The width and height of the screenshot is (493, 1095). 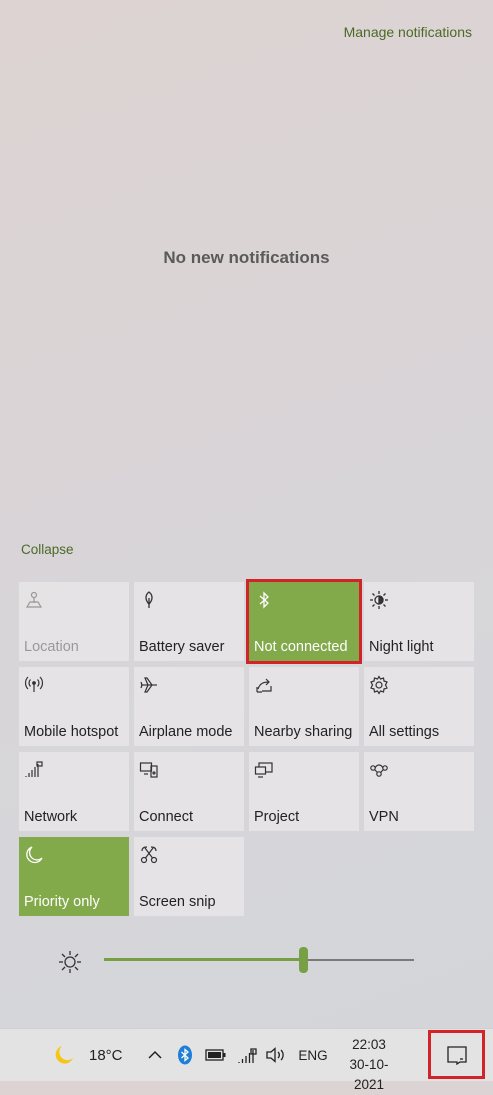 What do you see at coordinates (71, 732) in the screenshot?
I see `tile-label: Mobile hotspot` at bounding box center [71, 732].